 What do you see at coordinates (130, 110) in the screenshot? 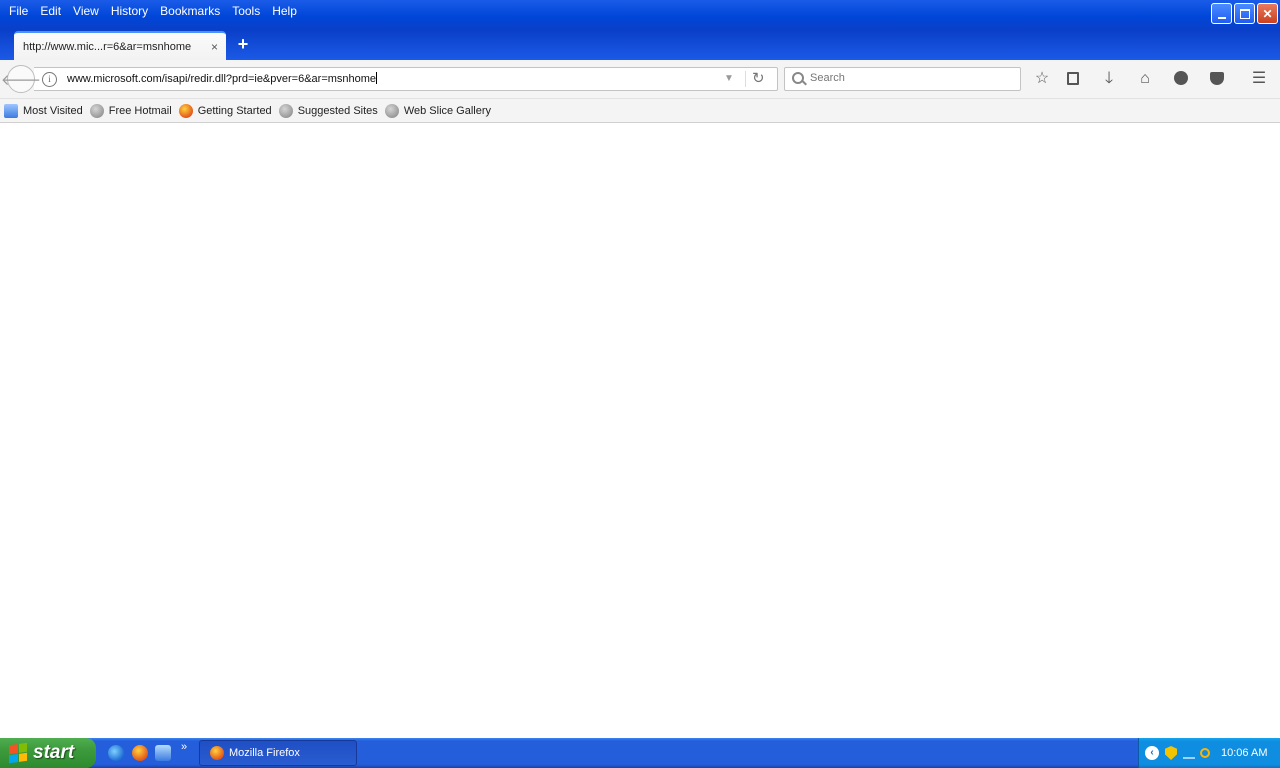
I see `bookmark-free-hotmail: Free Hotmail` at bounding box center [130, 110].